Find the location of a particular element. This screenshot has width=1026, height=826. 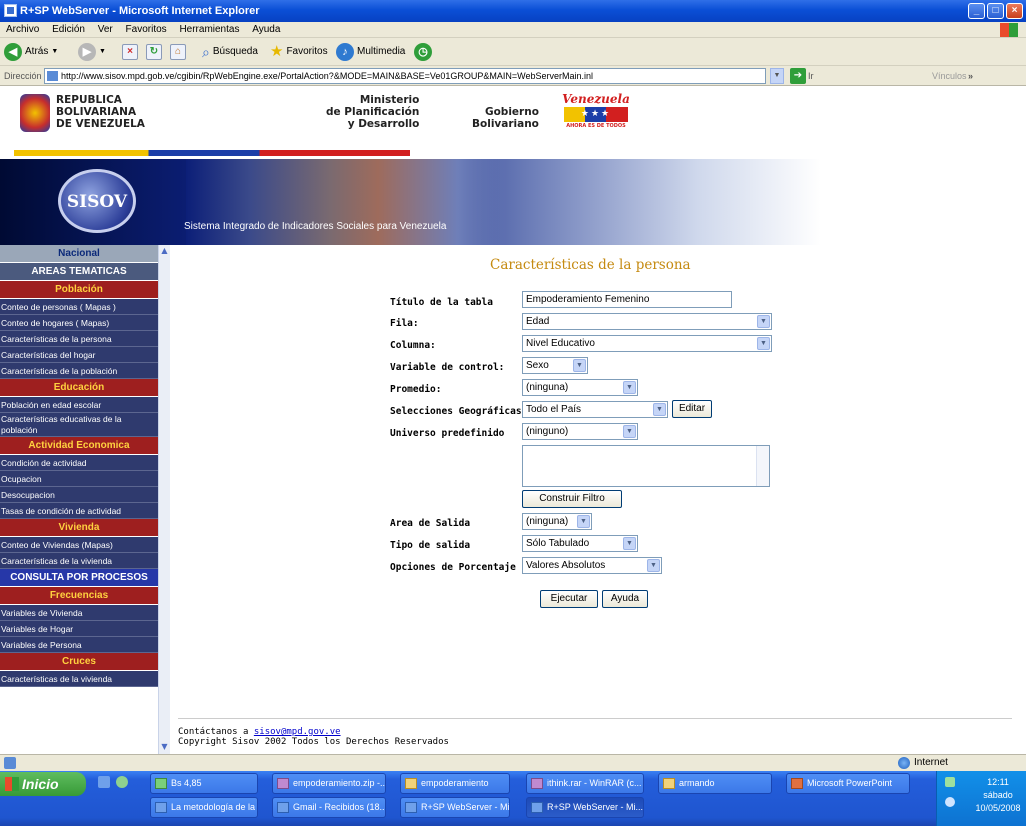

ejecutar-button: Ejecutar is located at coordinates (569, 599).